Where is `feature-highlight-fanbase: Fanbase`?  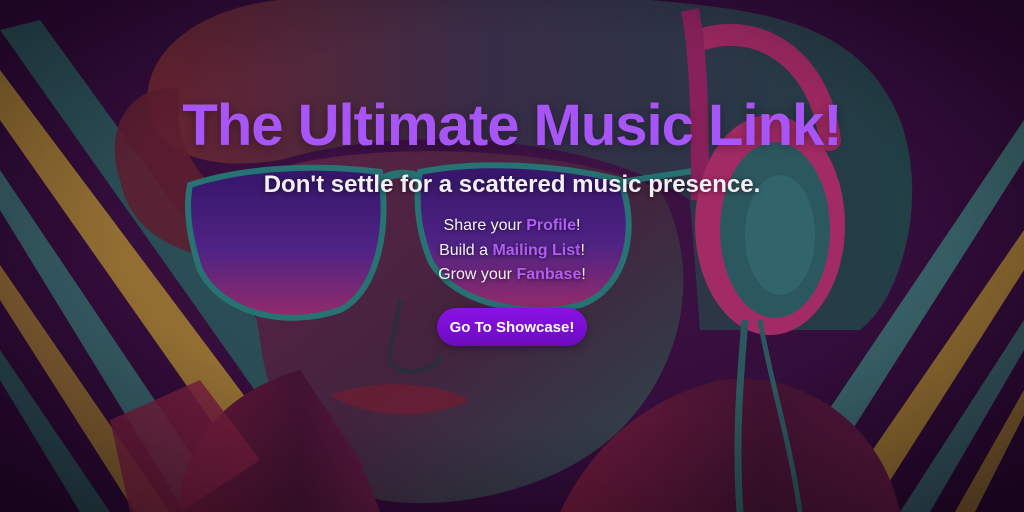
feature-highlight-fanbase: Fanbase is located at coordinates (549, 274).